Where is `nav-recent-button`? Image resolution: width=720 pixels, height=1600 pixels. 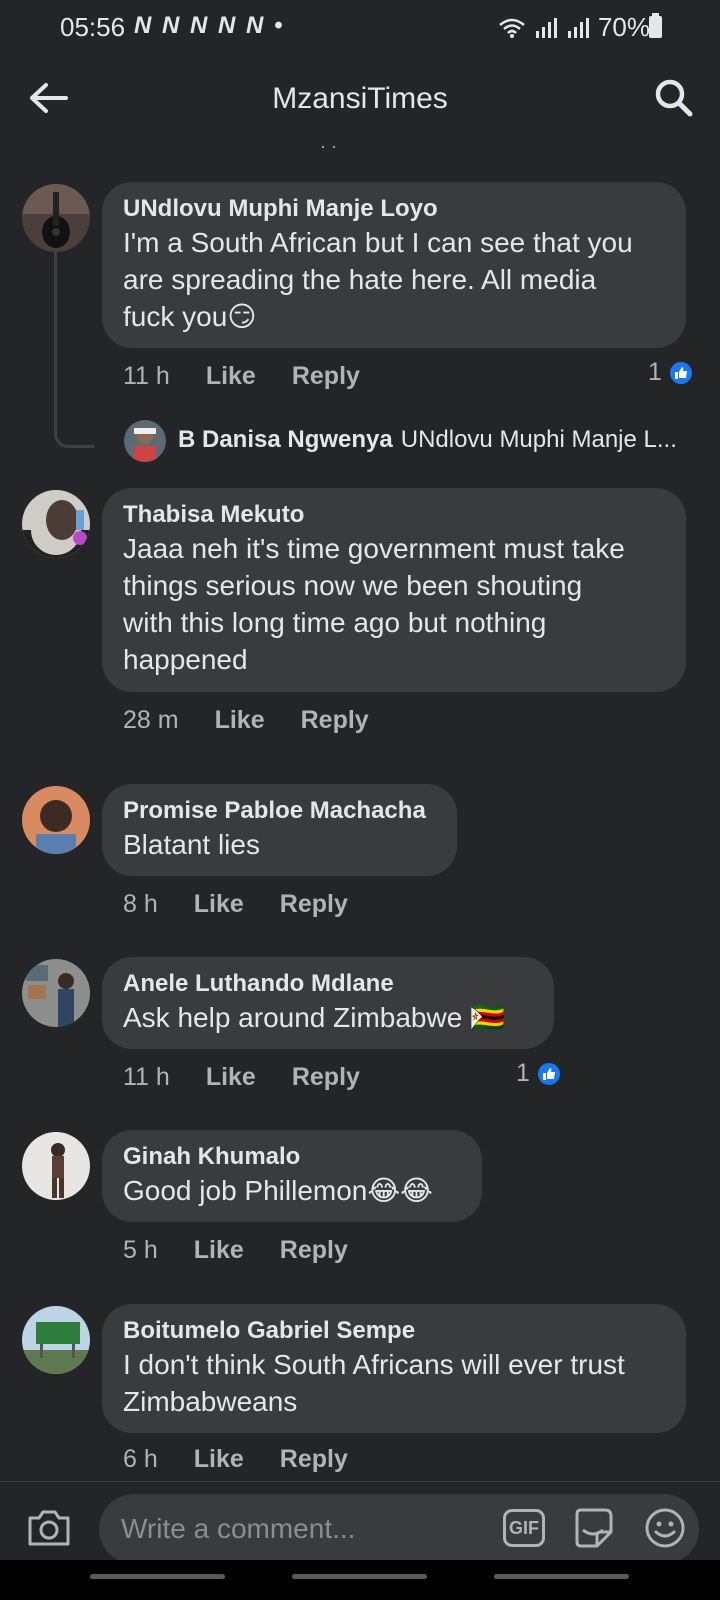
nav-recent-button is located at coordinates (157, 1576).